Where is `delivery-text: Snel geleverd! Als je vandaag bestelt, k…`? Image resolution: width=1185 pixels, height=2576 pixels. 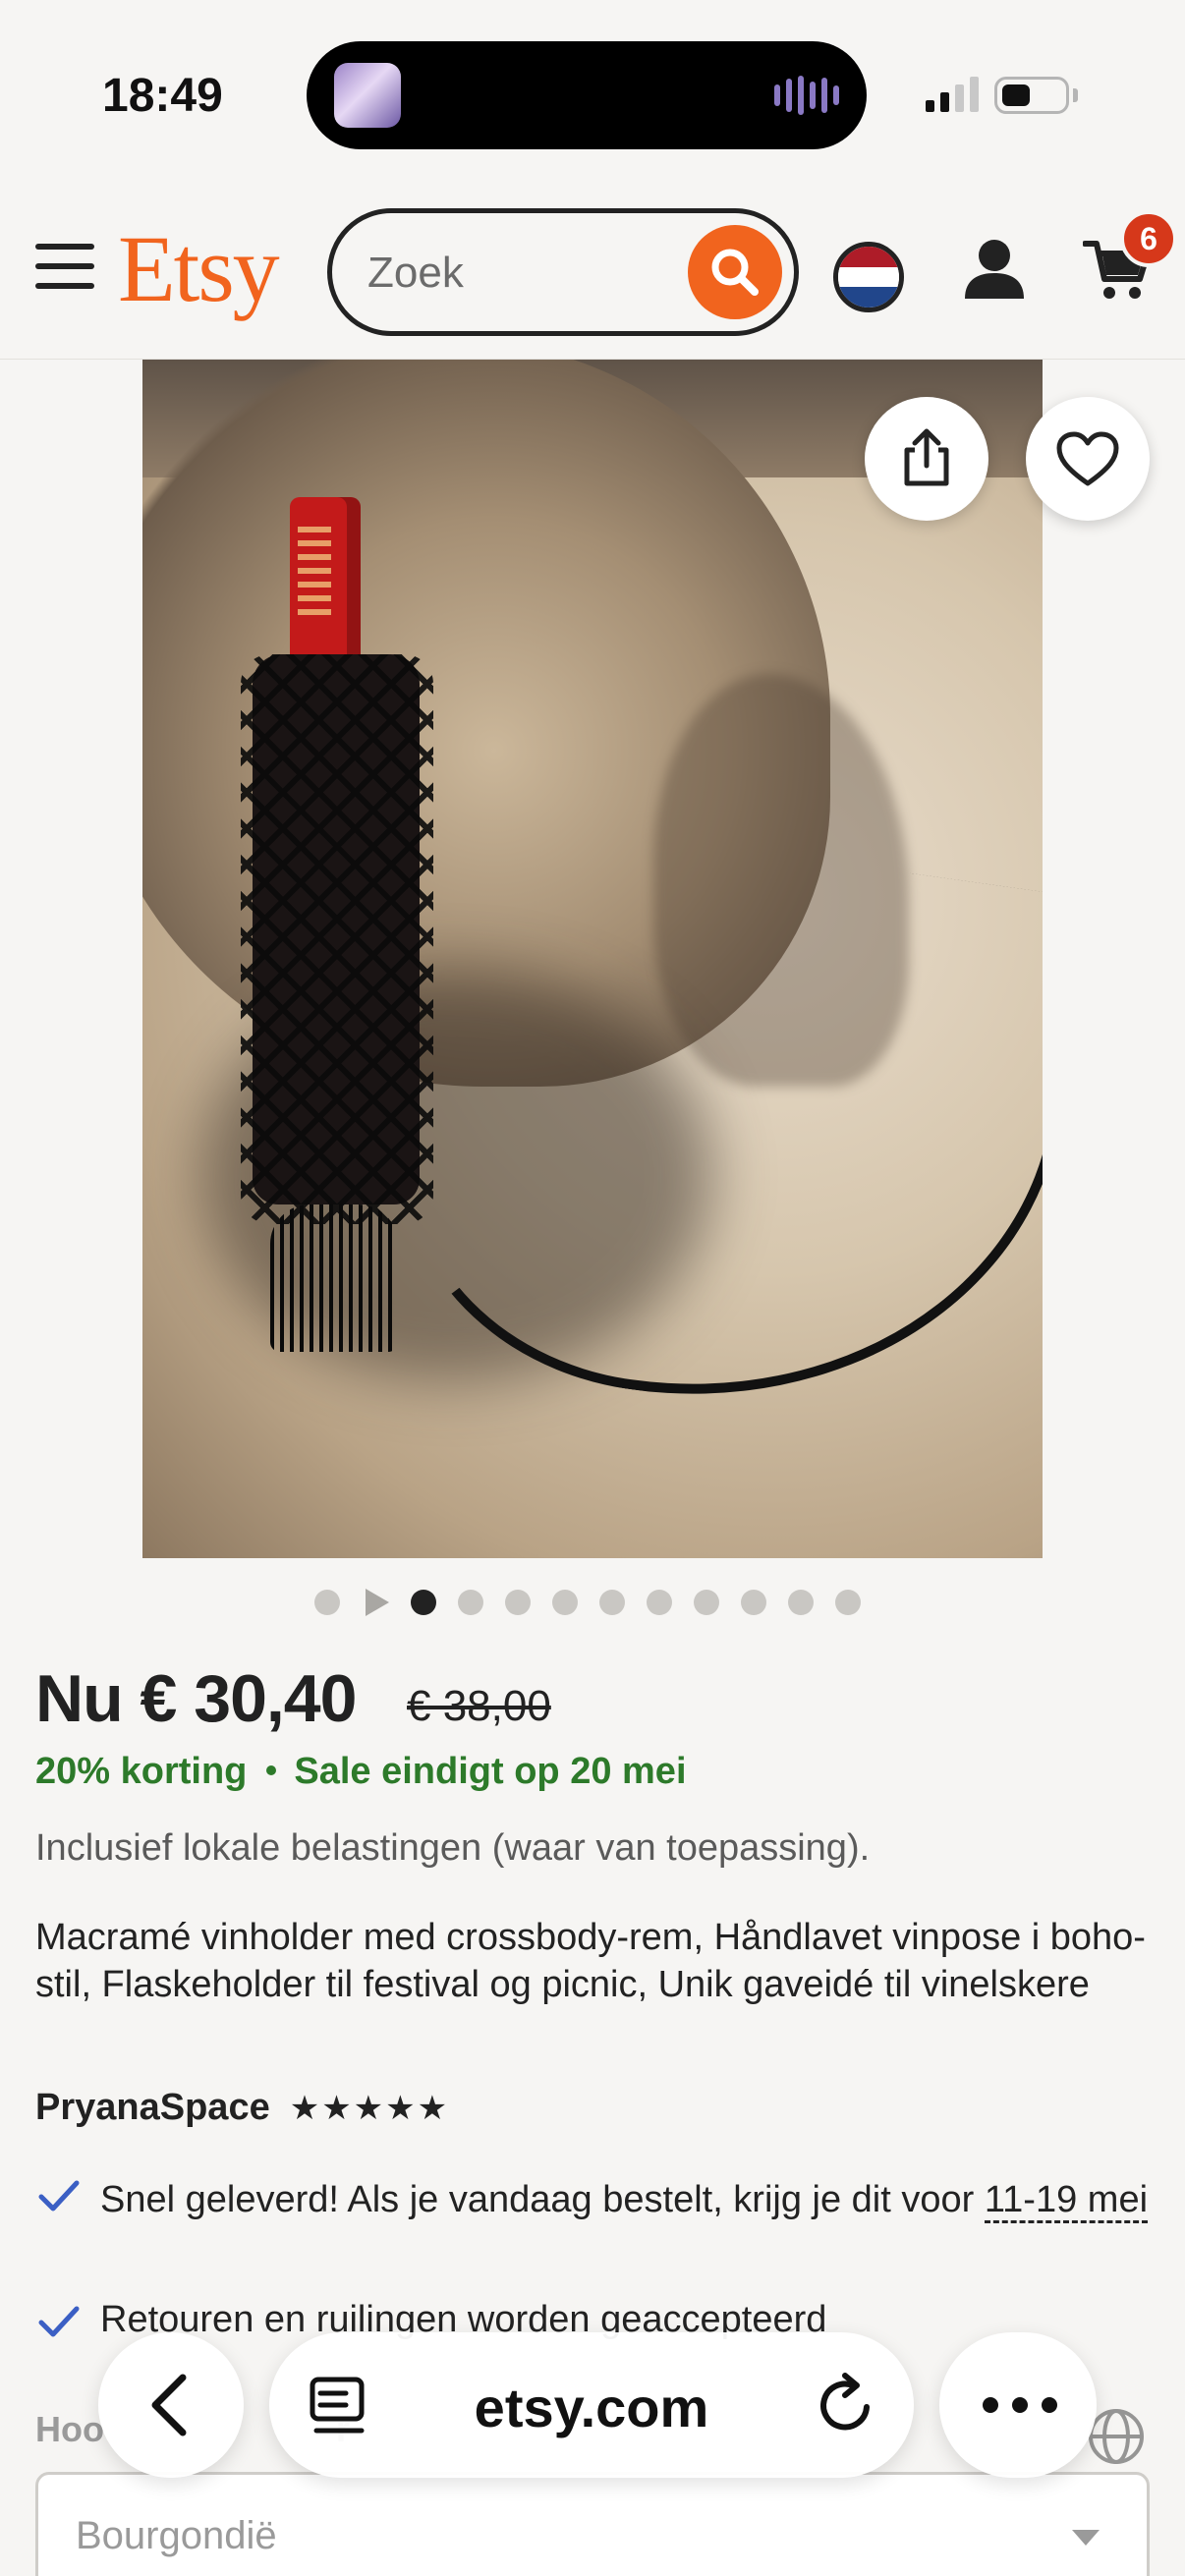
delivery-text: Snel geleverd! Als je vandaag bestelt, k… is located at coordinates (542, 2199).